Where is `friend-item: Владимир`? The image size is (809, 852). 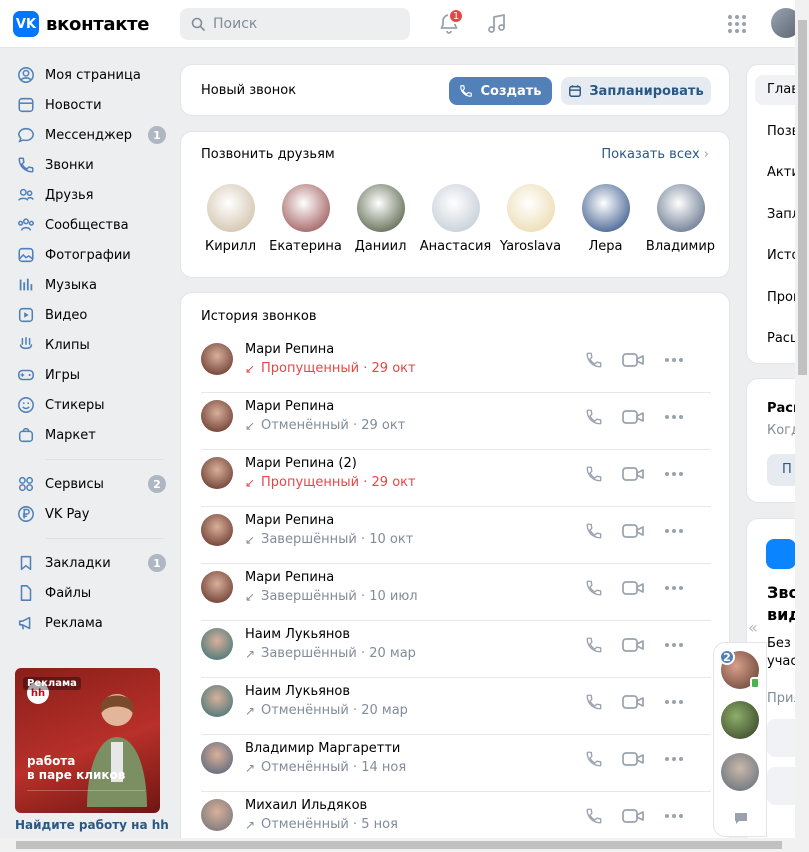
friend-item: Владимир is located at coordinates (680, 219).